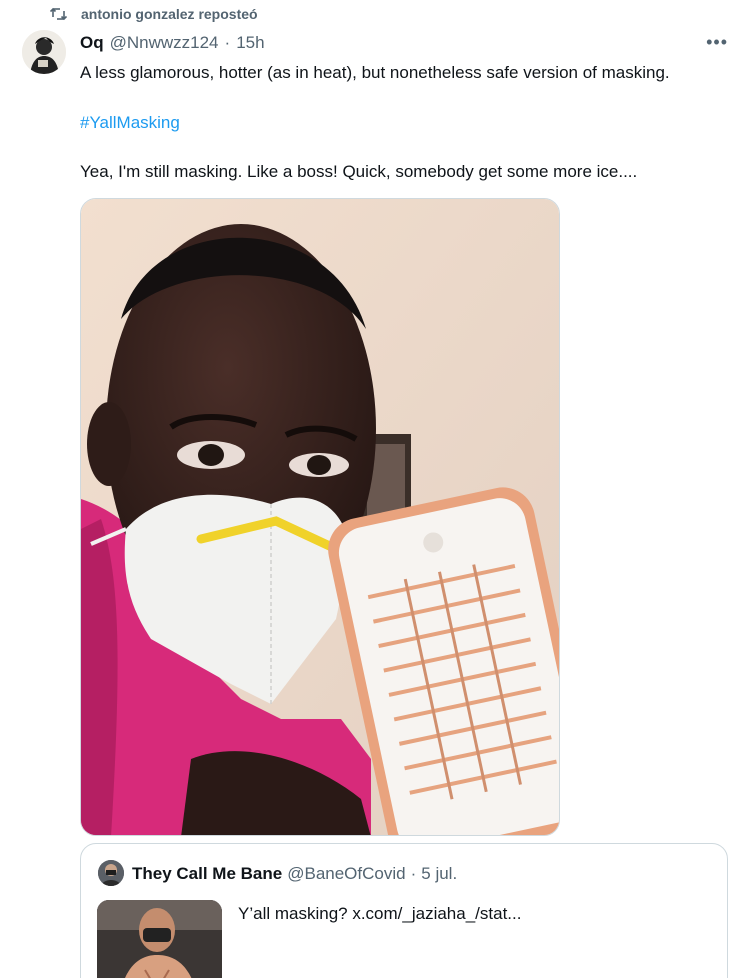 Image resolution: width=752 pixels, height=978 pixels. I want to click on tweet-header: Oq @Nnwwzz124 · 15h, so click(172, 43).